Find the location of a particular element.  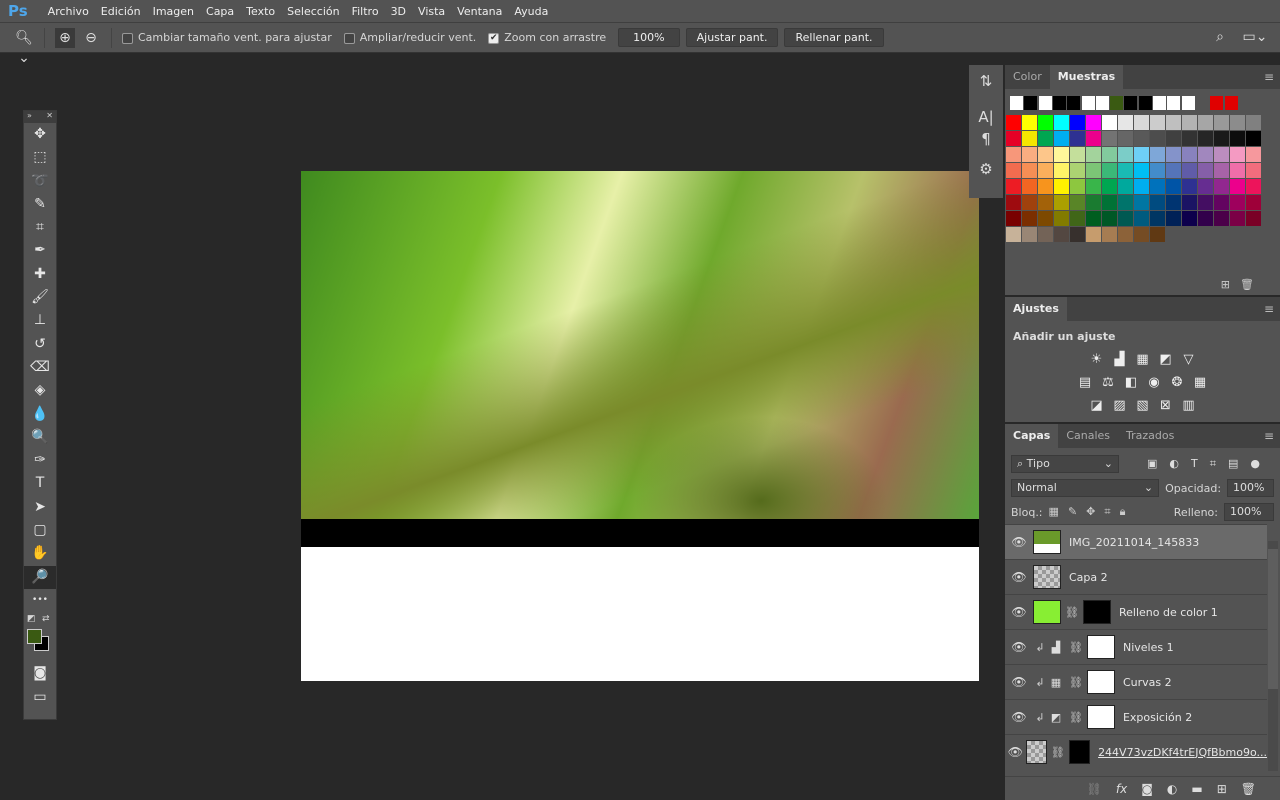

zoom-all-checkbox: Ampliar/reducir vent. is located at coordinates (409, 37).